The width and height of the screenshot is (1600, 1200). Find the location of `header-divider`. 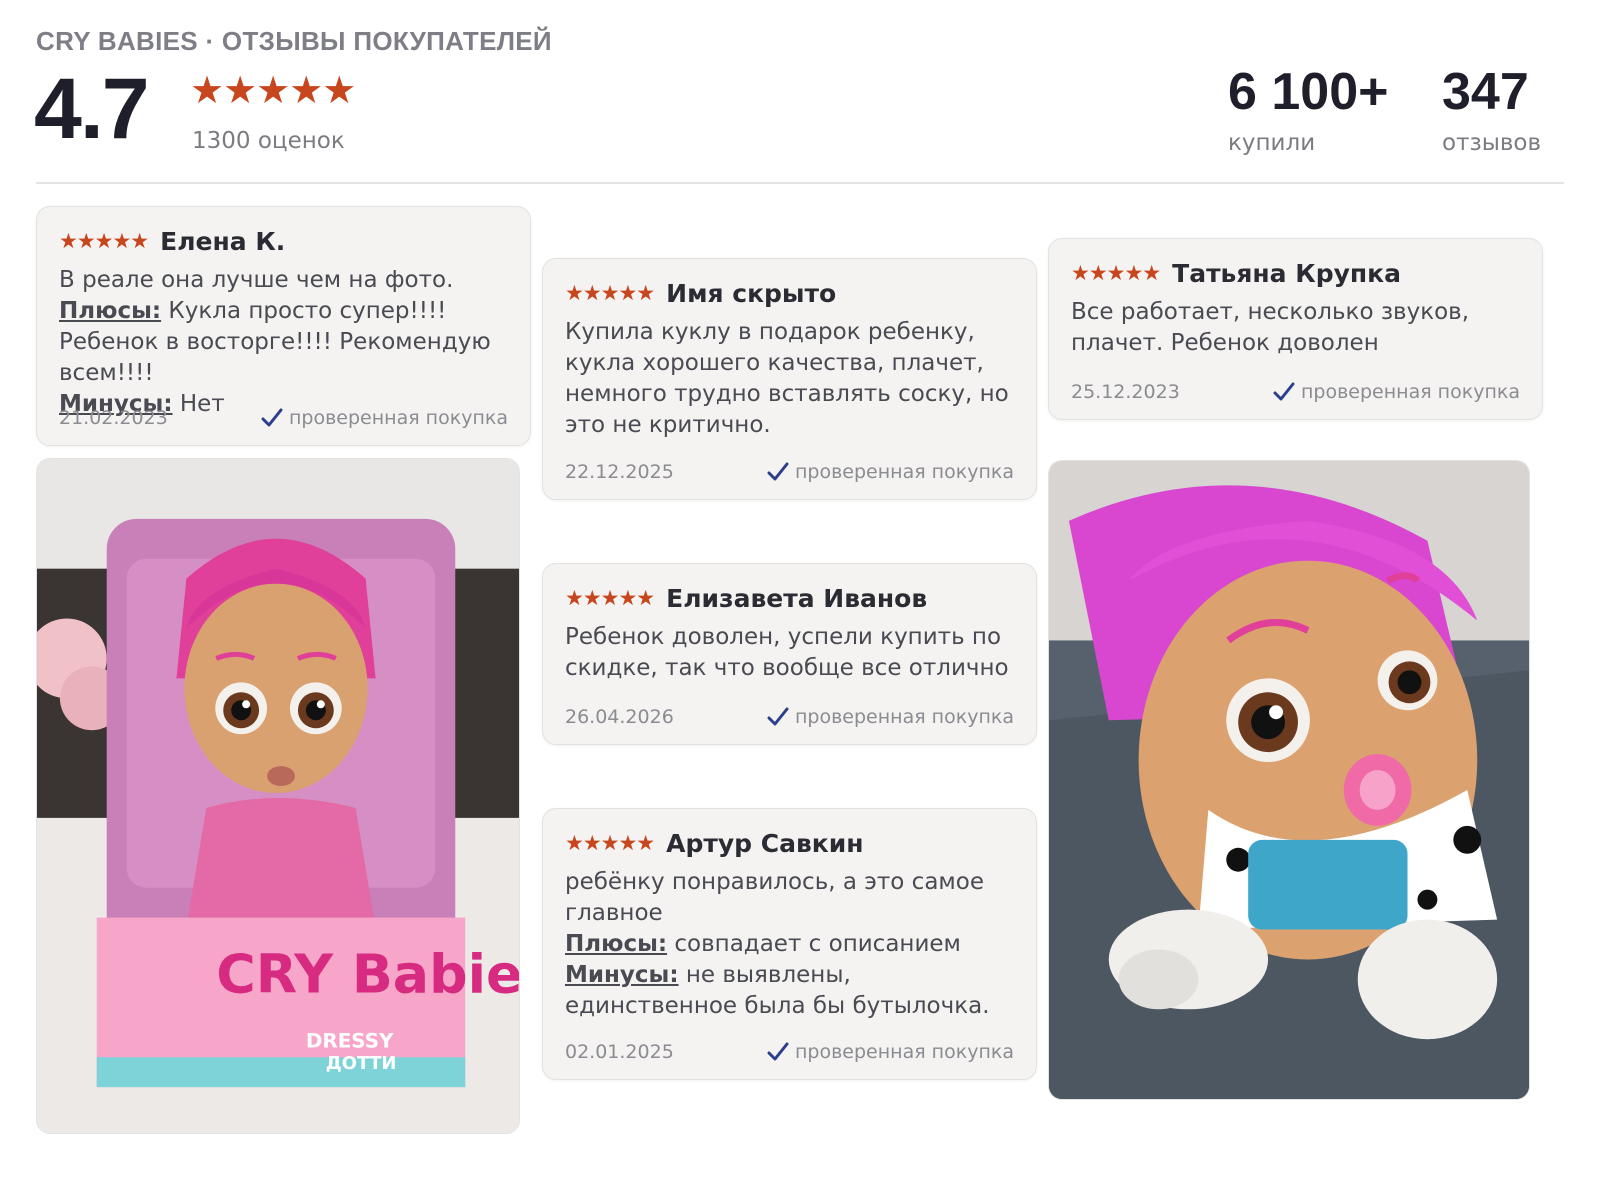

header-divider is located at coordinates (800, 183).